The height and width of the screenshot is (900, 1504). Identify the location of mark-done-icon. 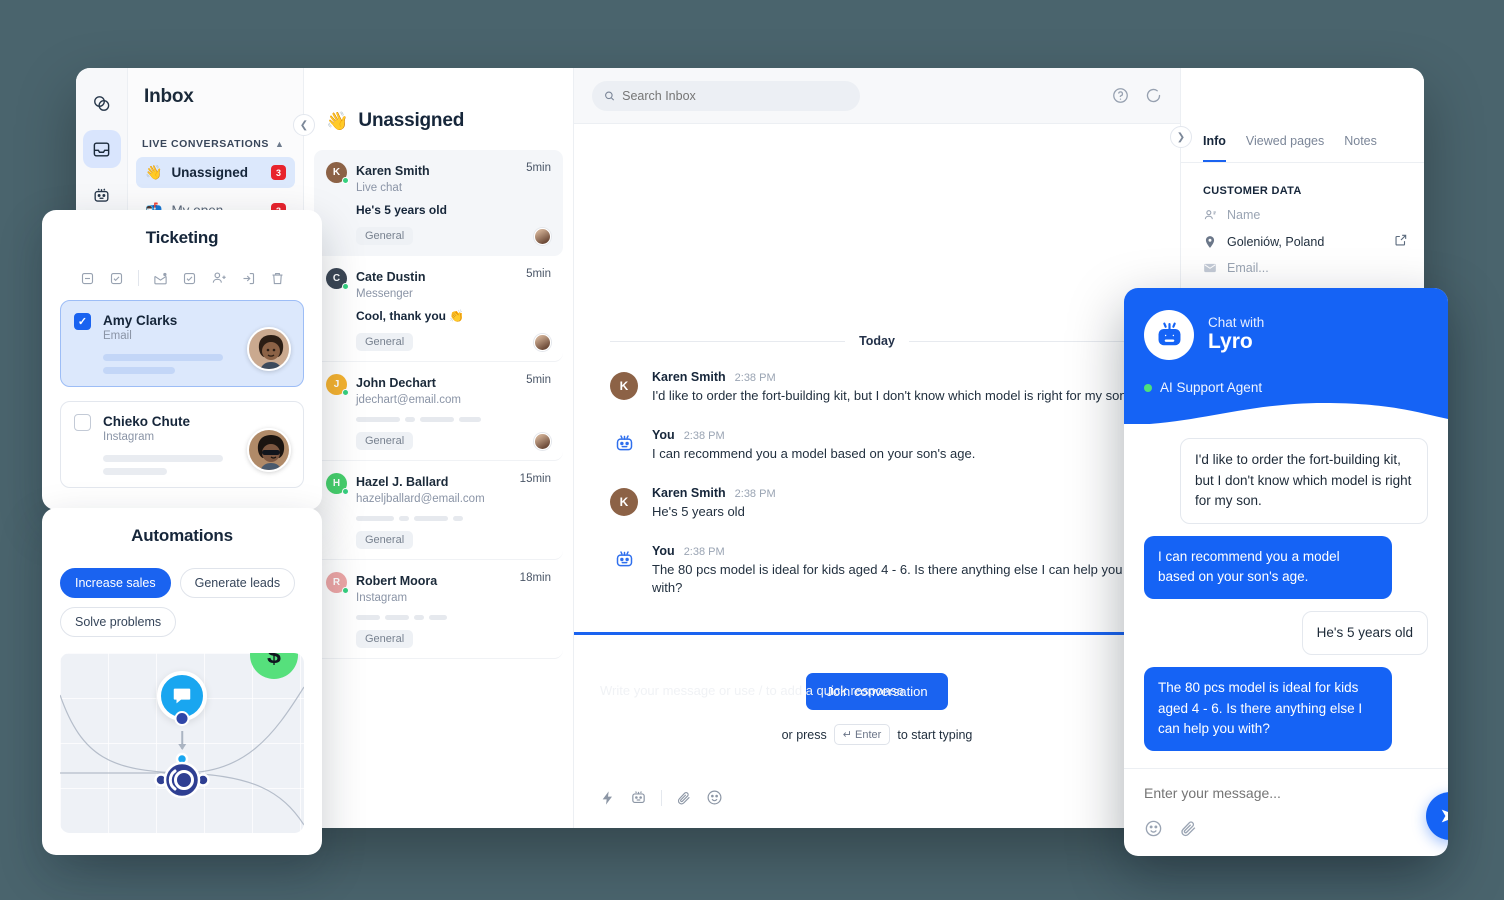
(189, 278).